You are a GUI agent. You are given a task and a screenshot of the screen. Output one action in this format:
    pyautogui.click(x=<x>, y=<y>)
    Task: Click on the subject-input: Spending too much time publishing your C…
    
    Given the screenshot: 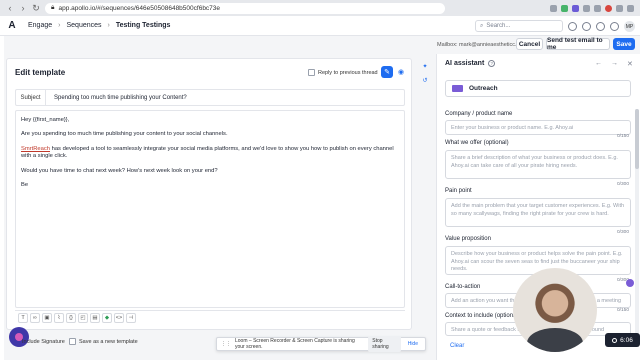 What is the action you would take?
    pyautogui.click(x=116, y=98)
    